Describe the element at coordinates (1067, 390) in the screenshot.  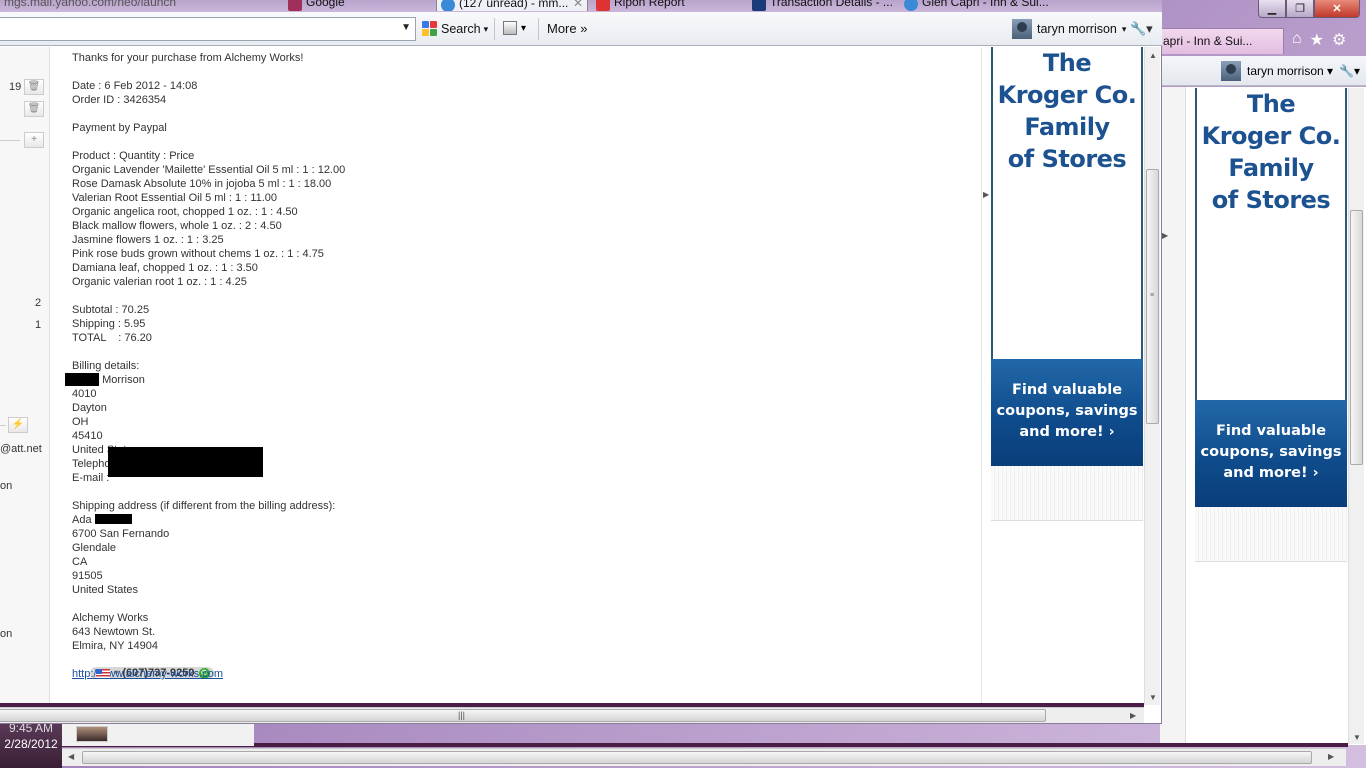
I see `ad-cta-line: Find valuable` at that location.